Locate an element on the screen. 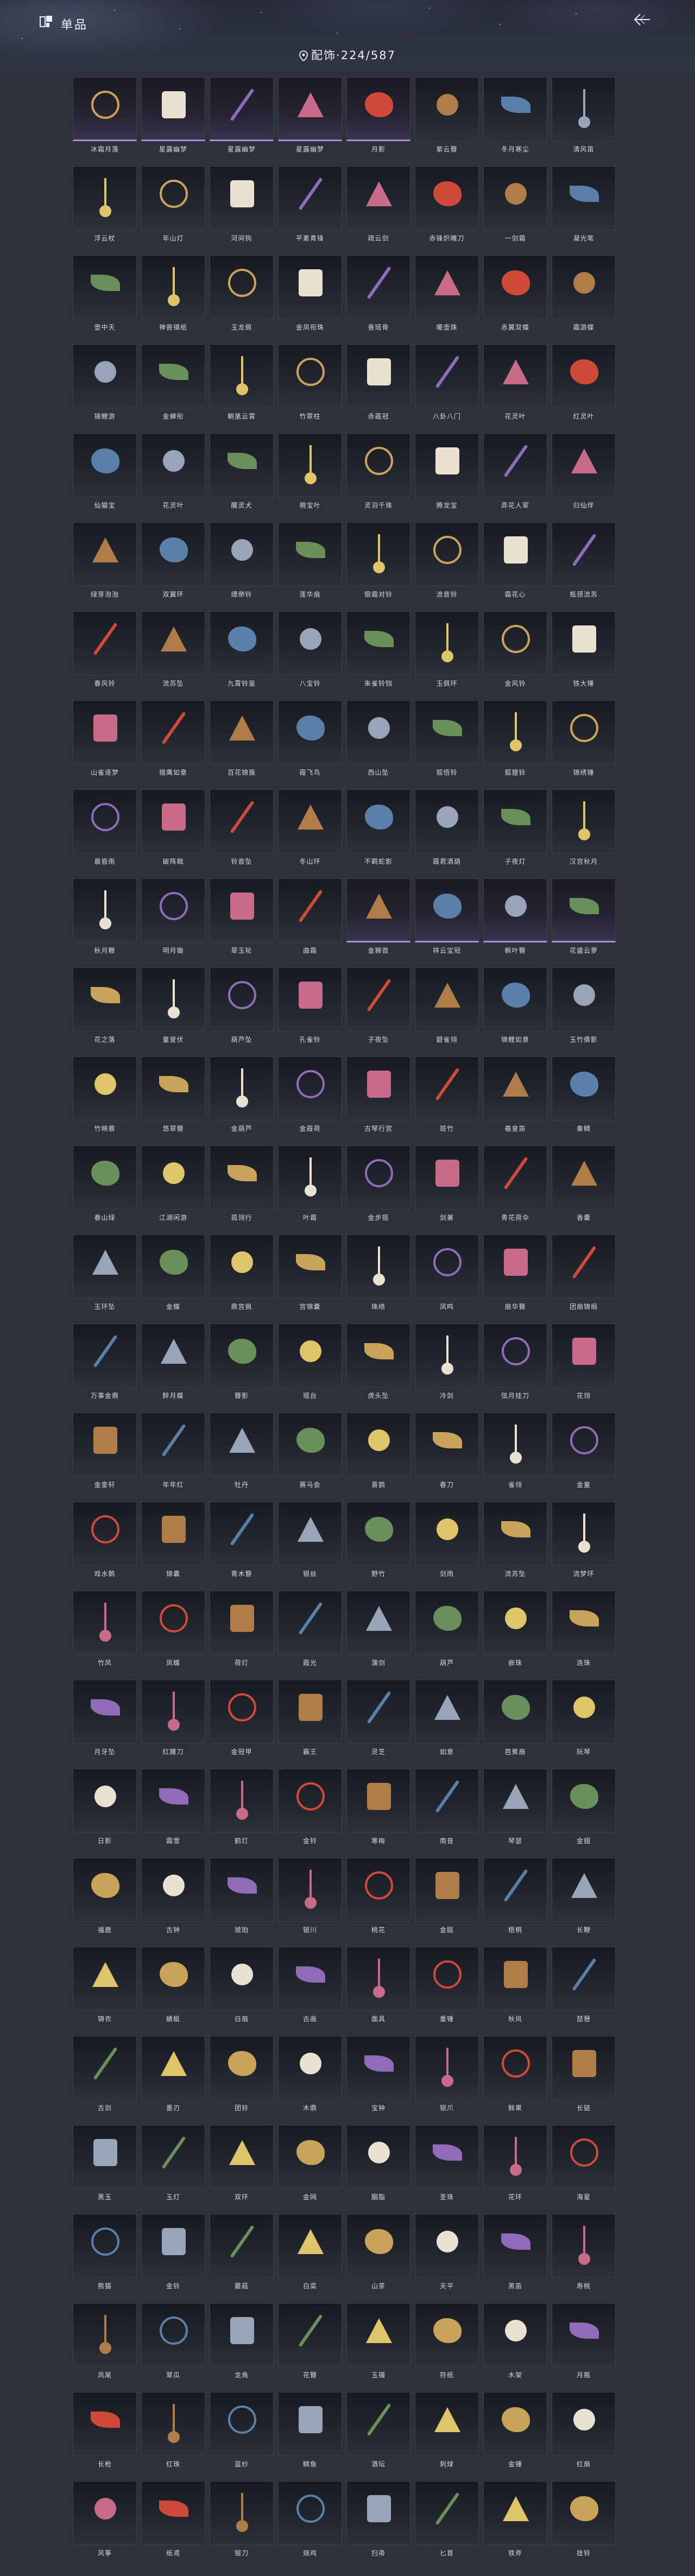 The image size is (695, 2576). accessory-item: 晨昏雨 is located at coordinates (105, 827).